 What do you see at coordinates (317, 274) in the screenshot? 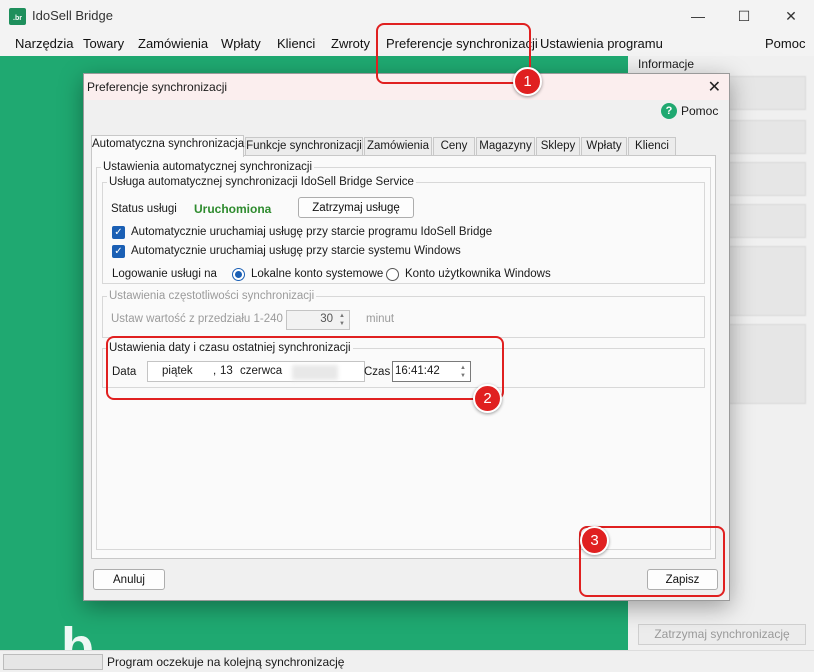
I see `local-system-account-label: Lokalne konto systemowe` at bounding box center [317, 274].